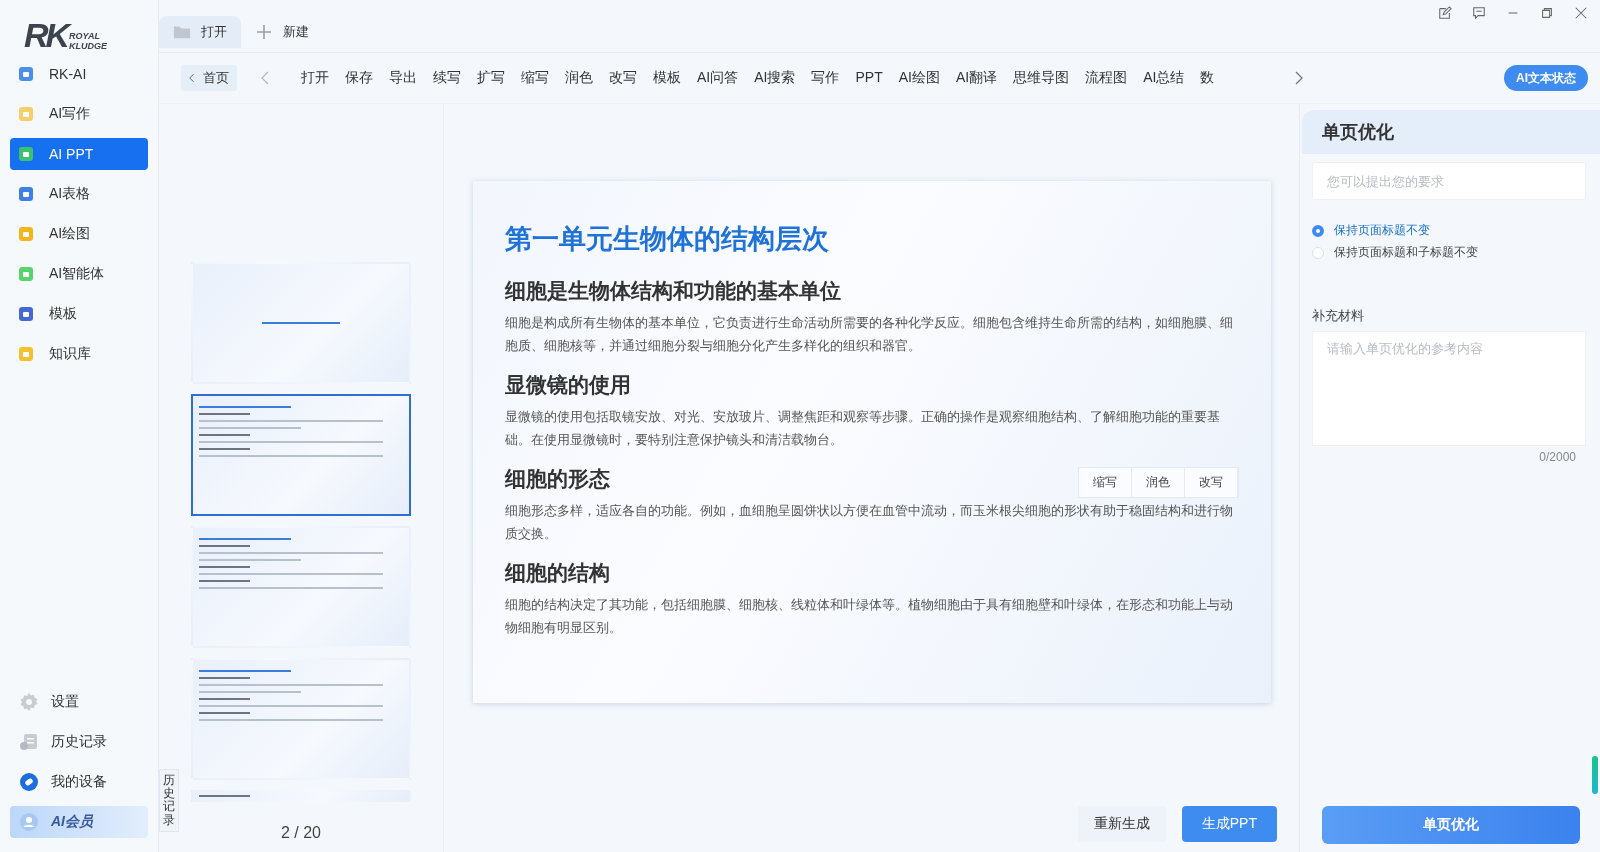 This screenshot has height=852, width=1600. I want to click on slide-heading: 细胞是生物体结构和功能的基本单位, so click(672, 291).